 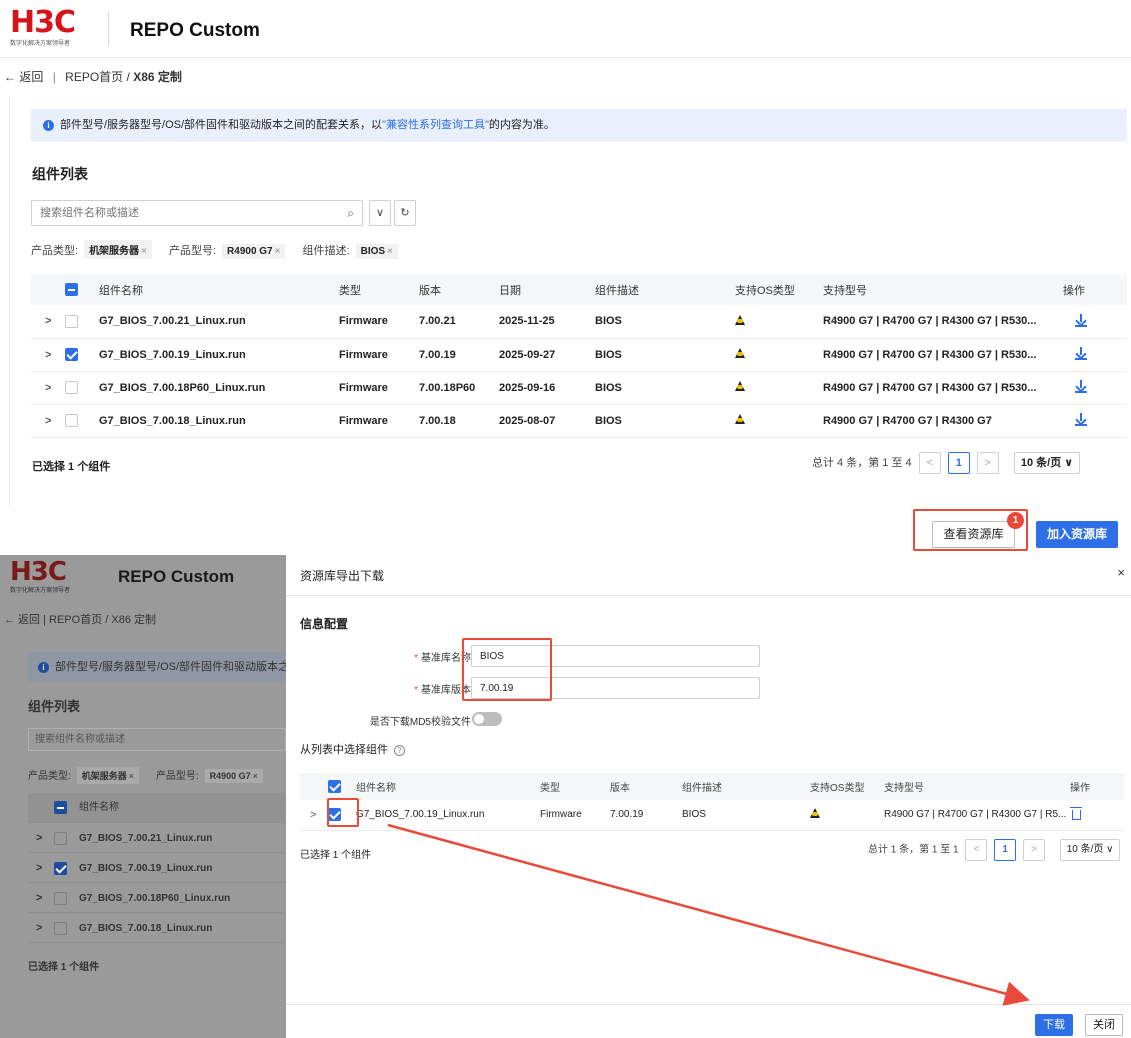 I want to click on cell-date: 2025-09-27, so click(x=547, y=355).